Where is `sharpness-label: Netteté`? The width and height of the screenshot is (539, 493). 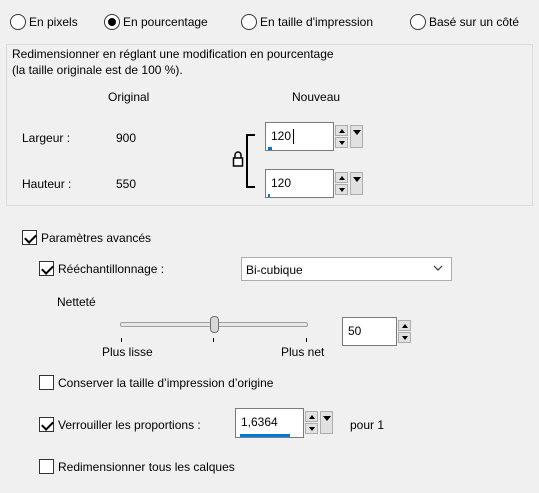 sharpness-label: Netteté is located at coordinates (76, 302).